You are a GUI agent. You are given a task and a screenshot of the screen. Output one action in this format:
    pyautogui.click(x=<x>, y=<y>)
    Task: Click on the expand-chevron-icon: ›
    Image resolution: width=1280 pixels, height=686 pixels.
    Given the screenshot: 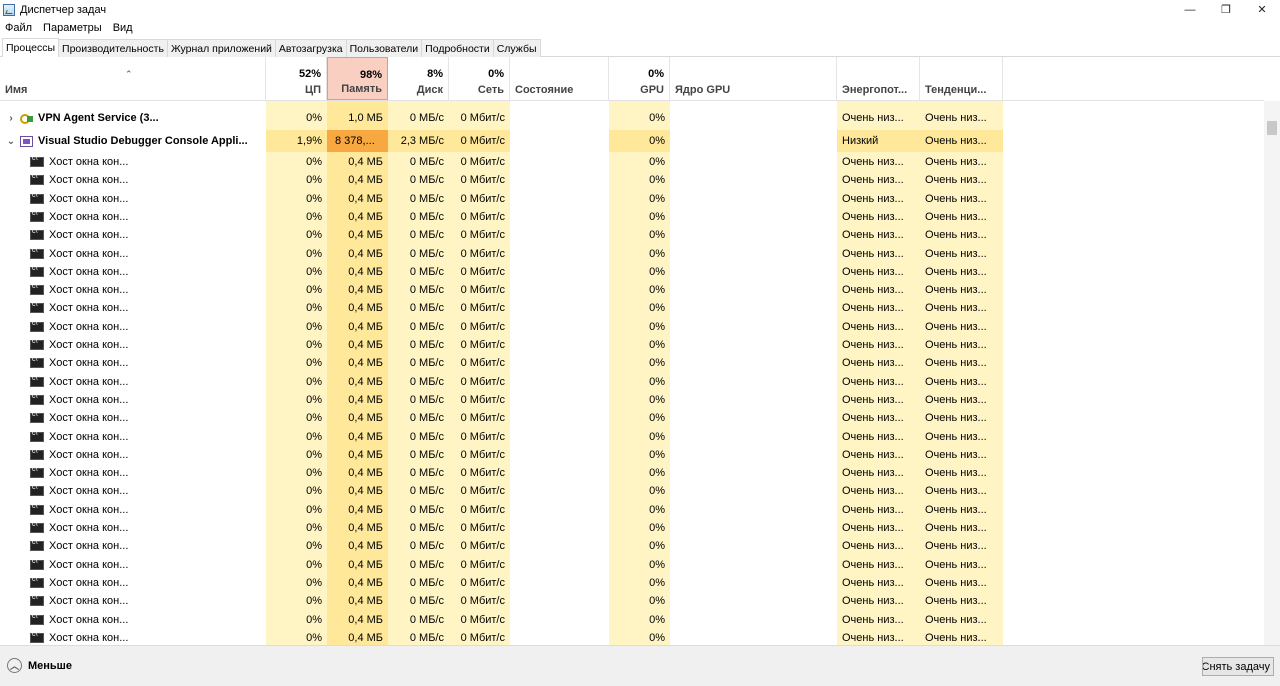 What is the action you would take?
    pyautogui.click(x=11, y=118)
    